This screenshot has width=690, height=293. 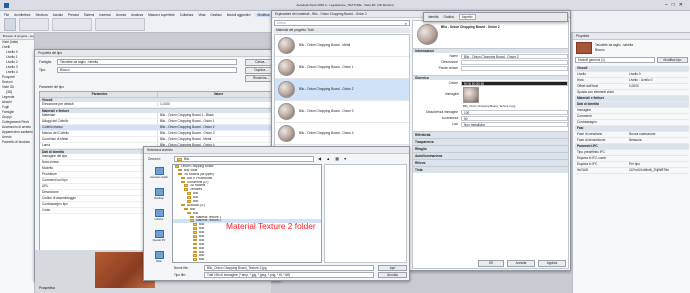 What do you see at coordinates (514, 83) in the screenshot?
I see `asset-value: RGB 80 80 80` at bounding box center [514, 83].